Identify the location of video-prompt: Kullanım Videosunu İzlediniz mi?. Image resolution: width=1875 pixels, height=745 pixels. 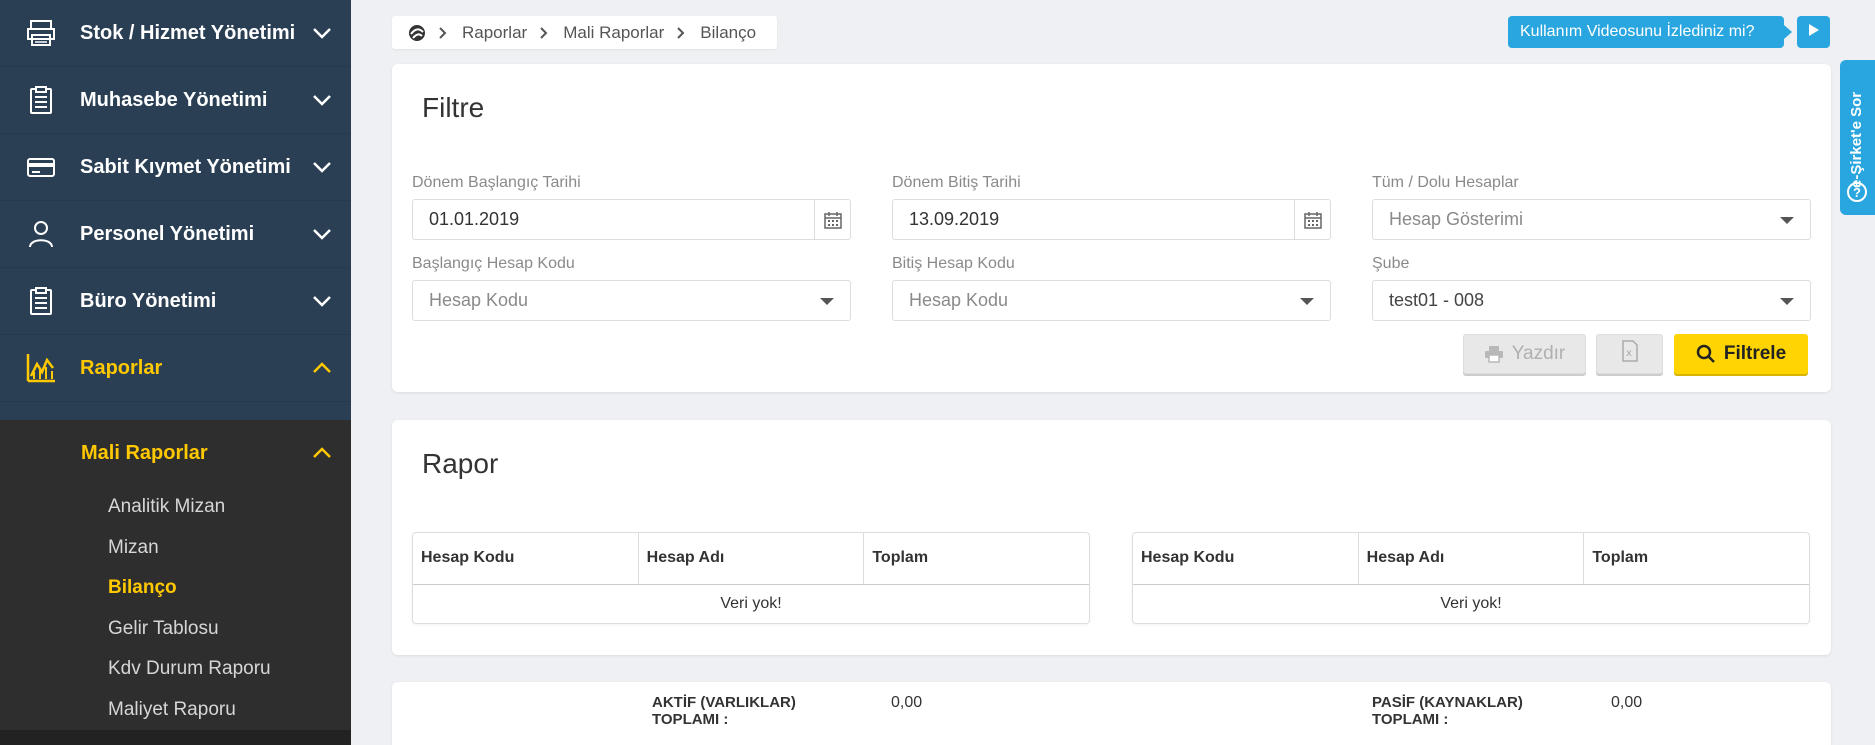
(1650, 32).